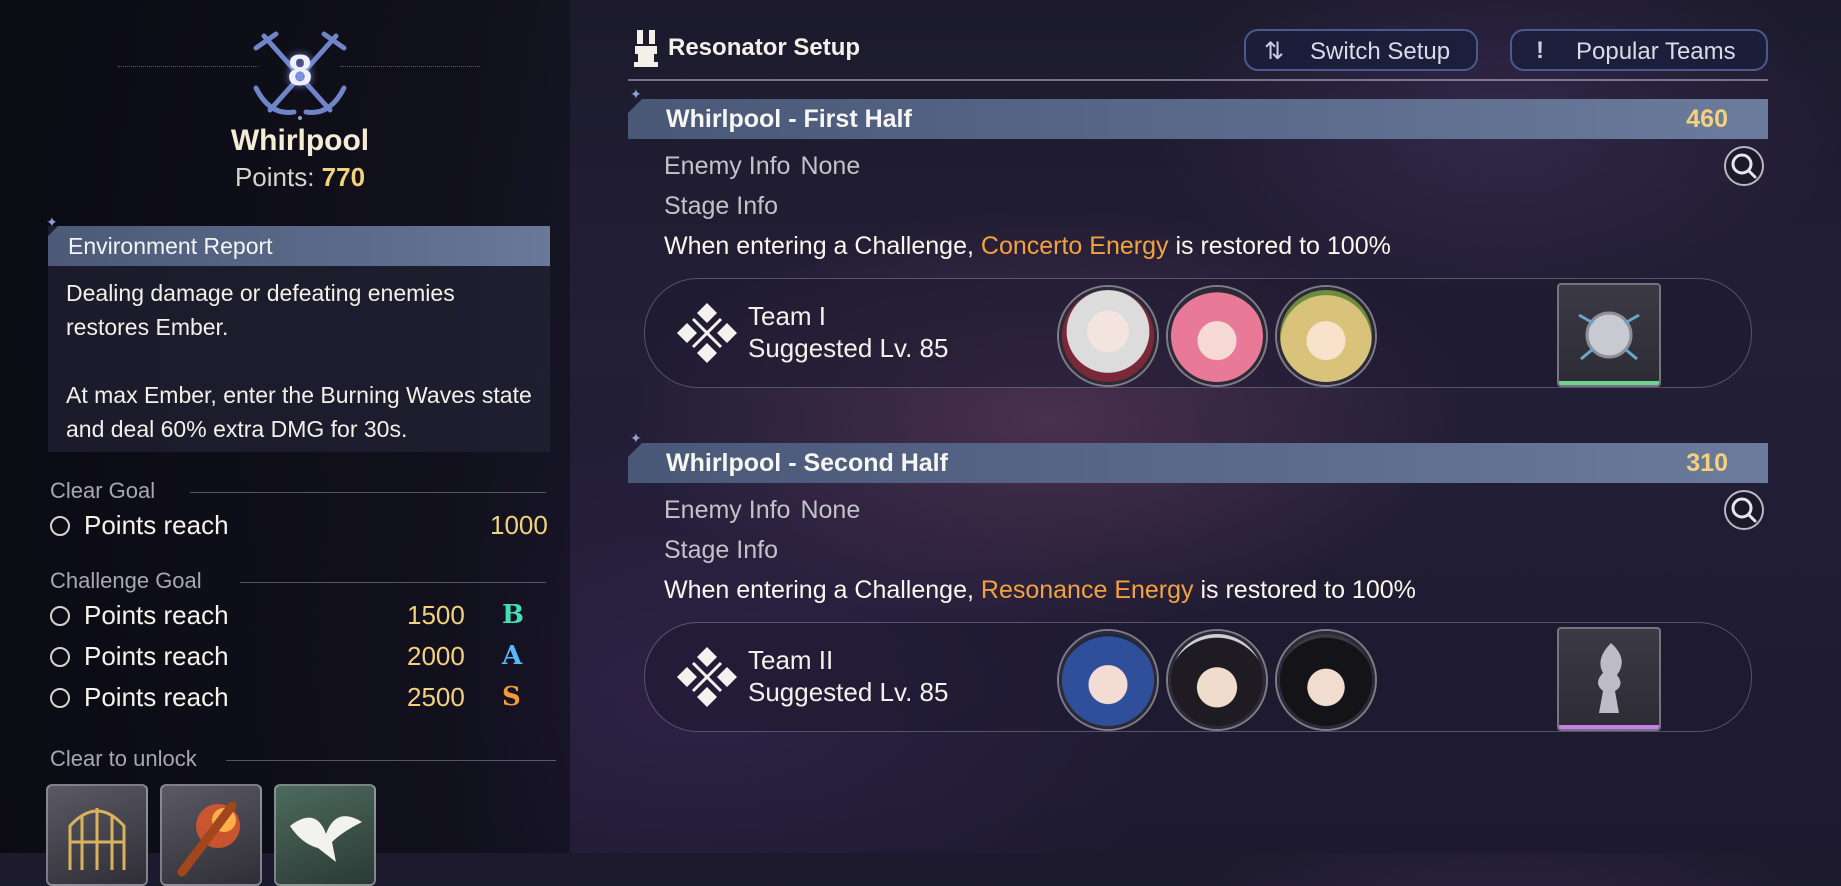 The image size is (1841, 886). Describe the element at coordinates (511, 697) in the screenshot. I see `rank-s-icon: S` at that location.